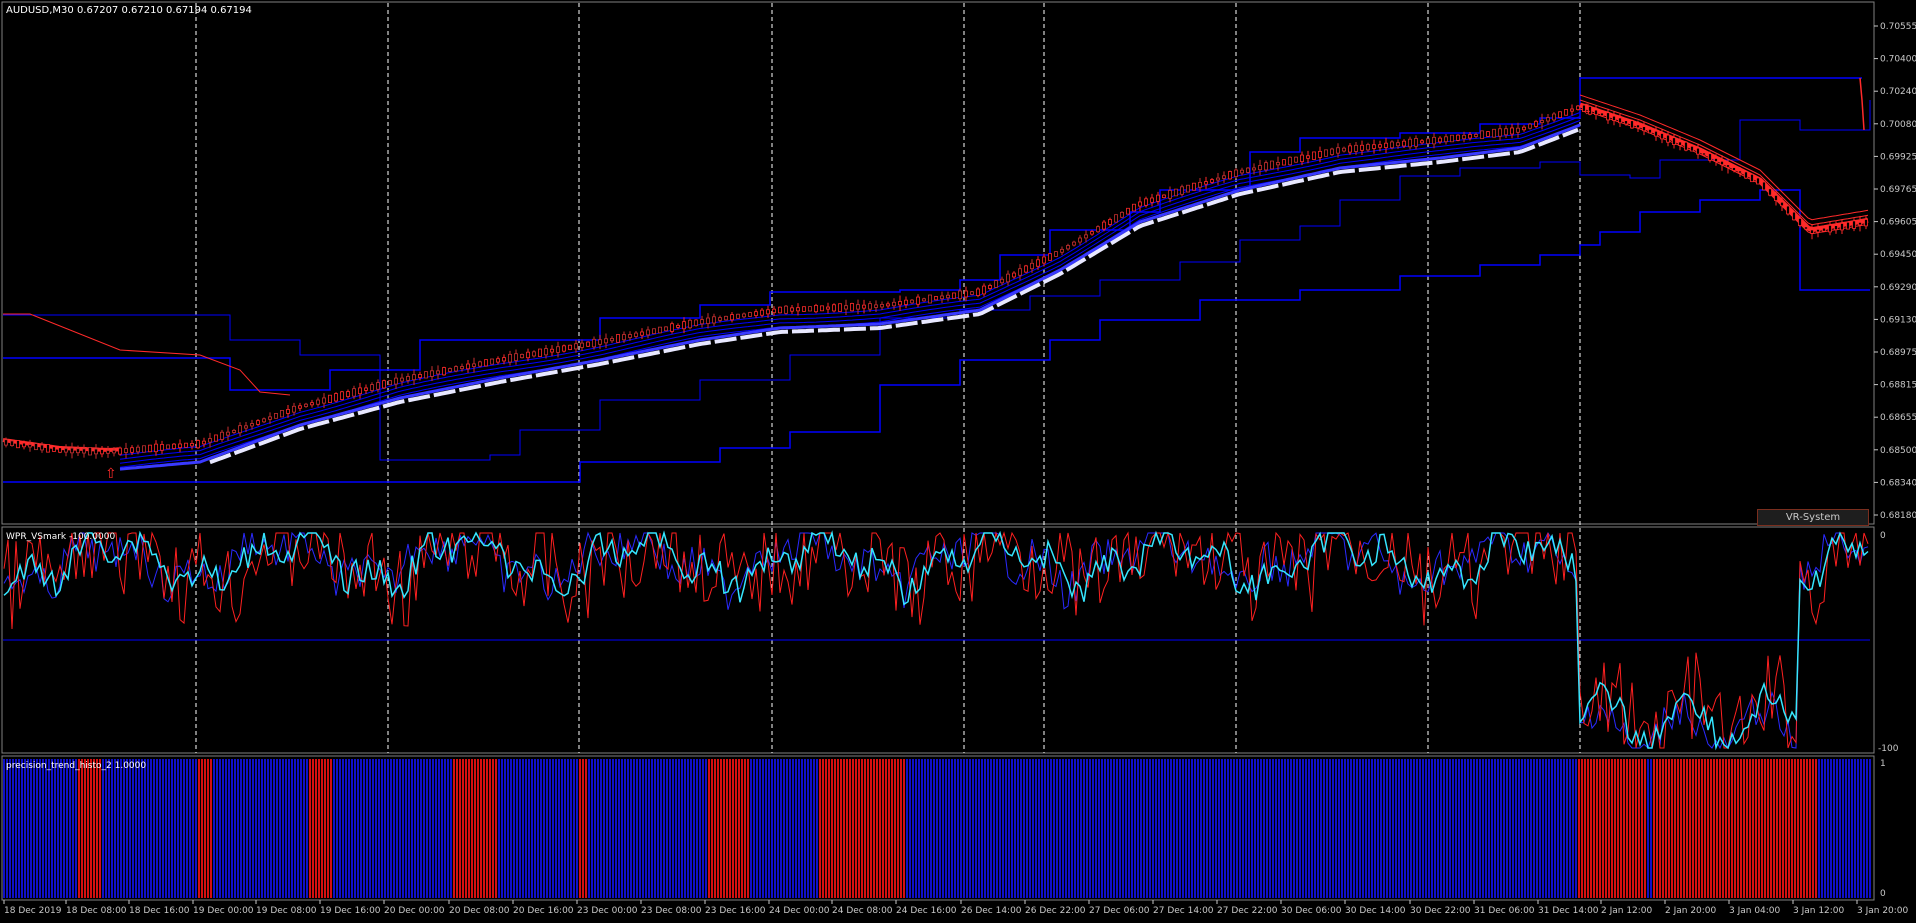 The height and width of the screenshot is (923, 1916). What do you see at coordinates (111, 474) in the screenshot?
I see `buy-arrow-icon: ⇧` at bounding box center [111, 474].